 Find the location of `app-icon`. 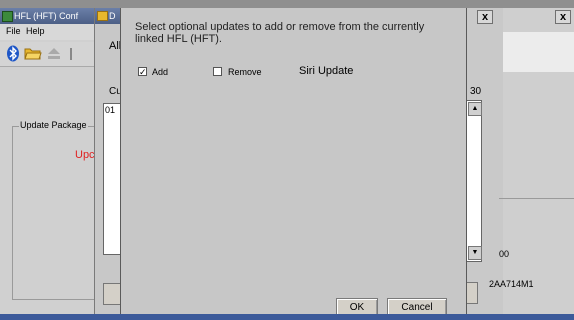

app-icon is located at coordinates (7, 16).